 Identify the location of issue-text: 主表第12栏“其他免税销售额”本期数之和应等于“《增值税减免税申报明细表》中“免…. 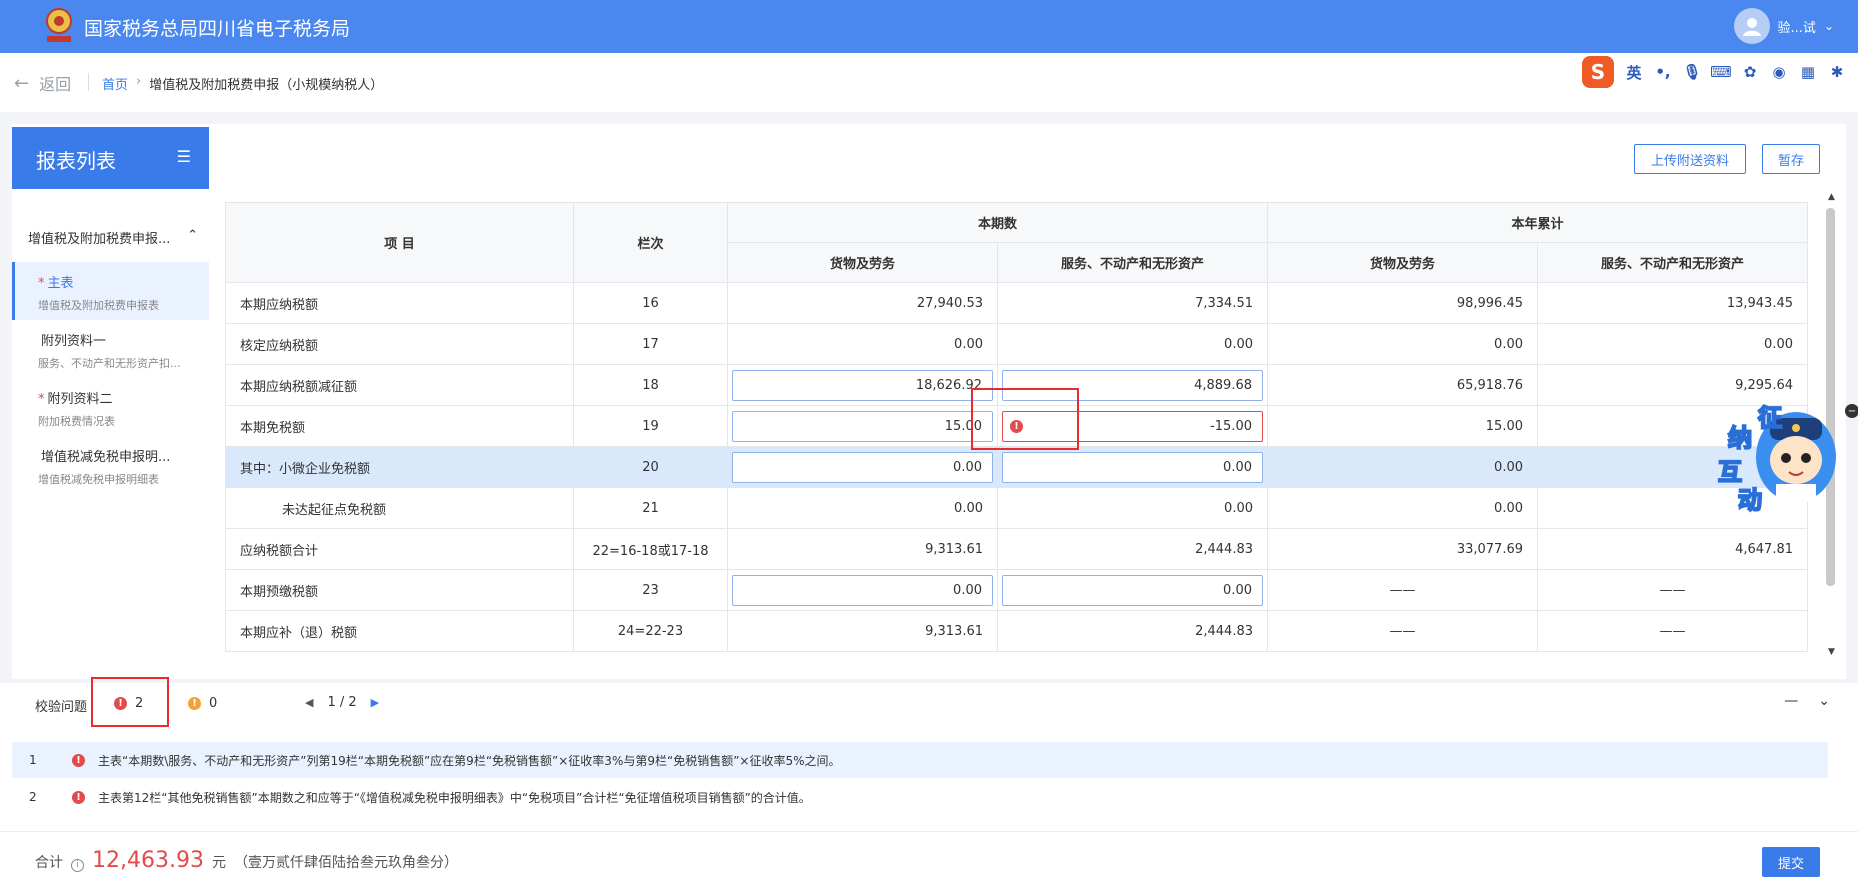
(454, 797).